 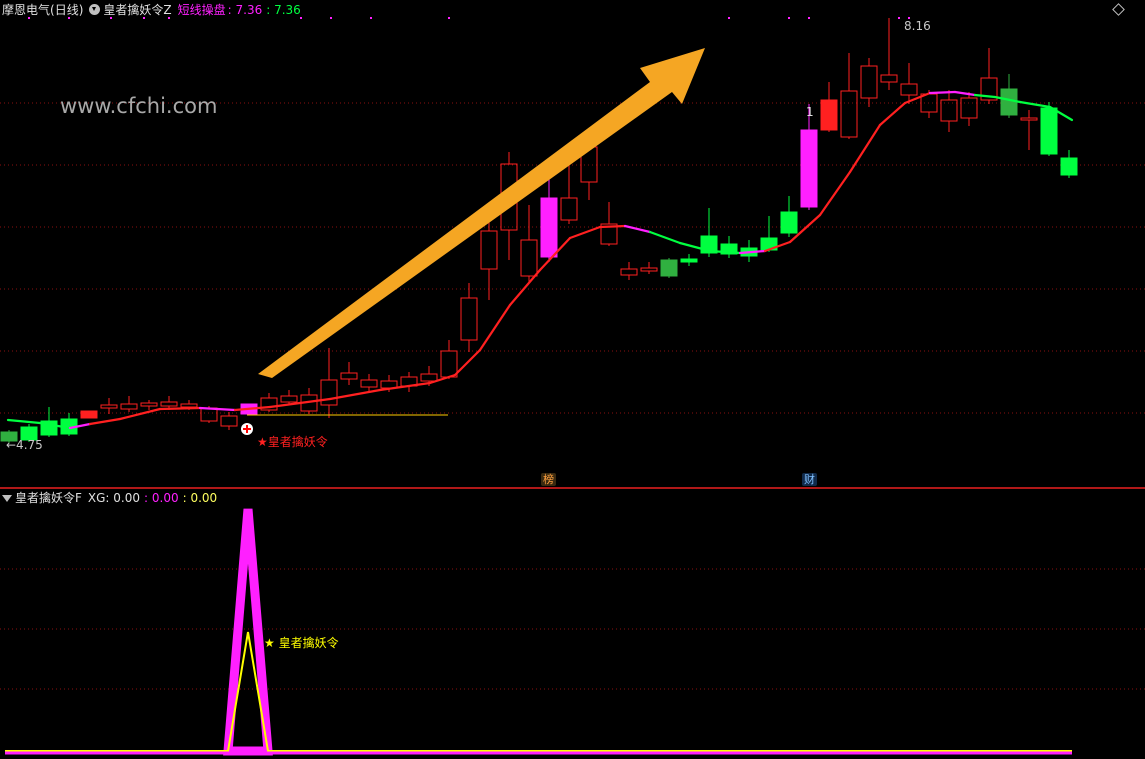 I want to click on badge-cai: 财, so click(x=809, y=479).